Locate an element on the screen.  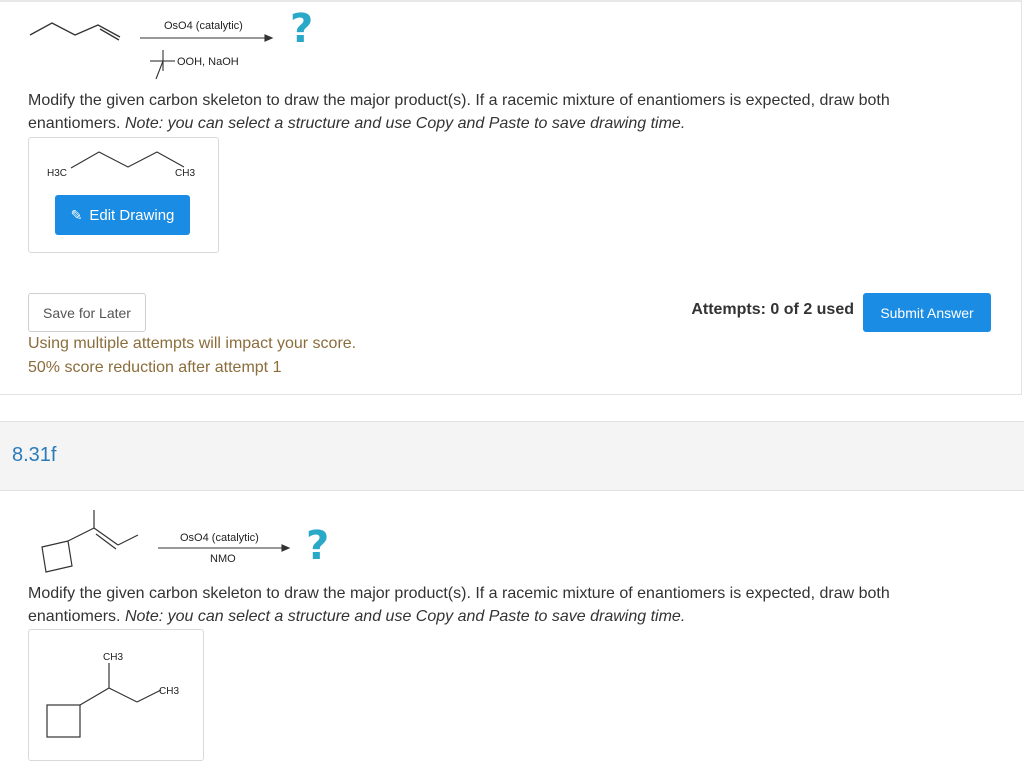
unknown-product-mark-1: ? is located at coordinates (302, 29).